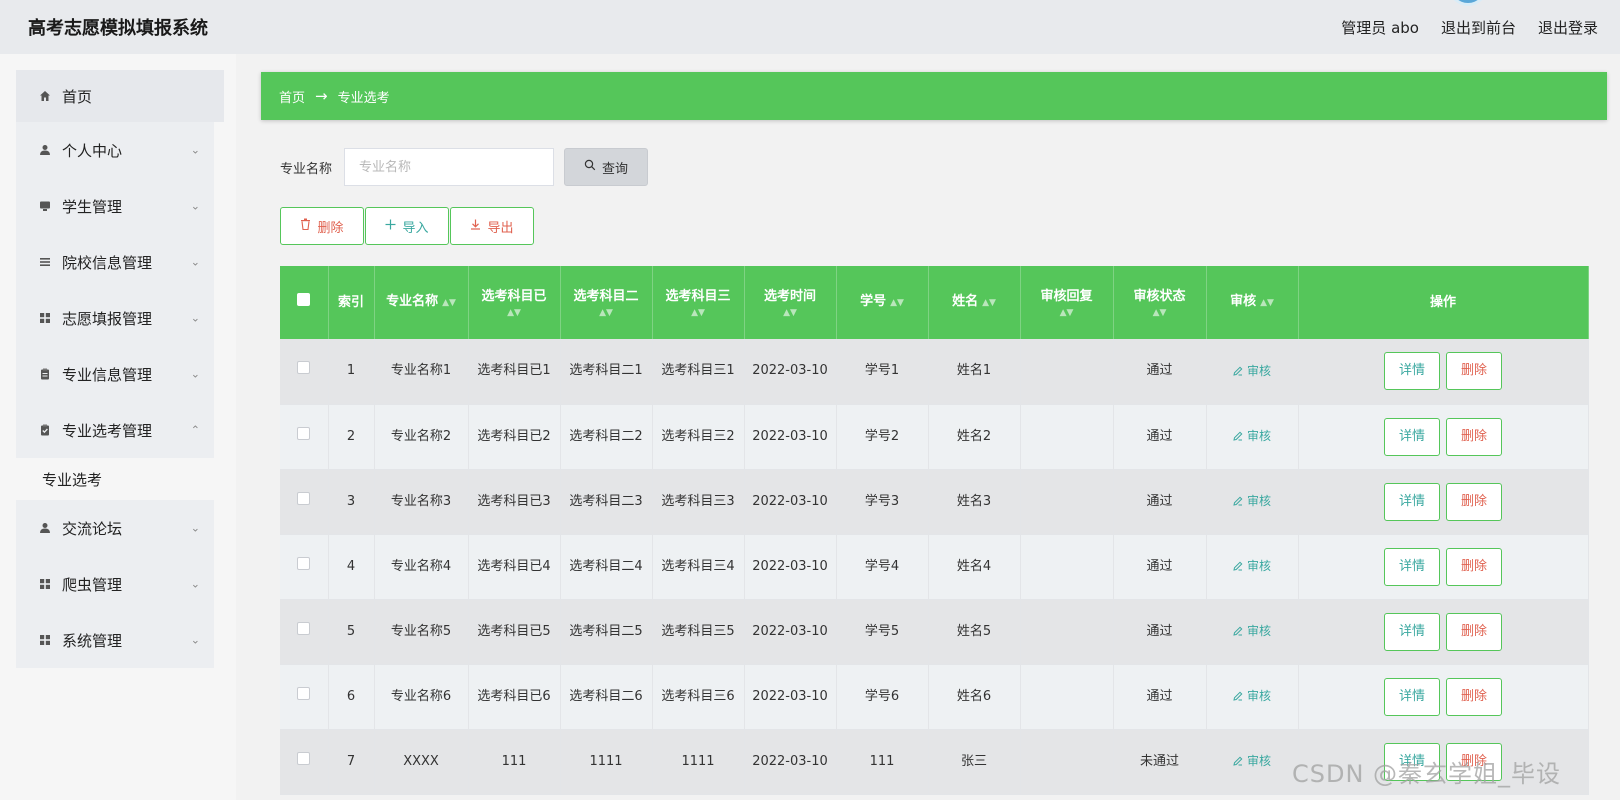  I want to click on select-all-checkbox, so click(304, 299).